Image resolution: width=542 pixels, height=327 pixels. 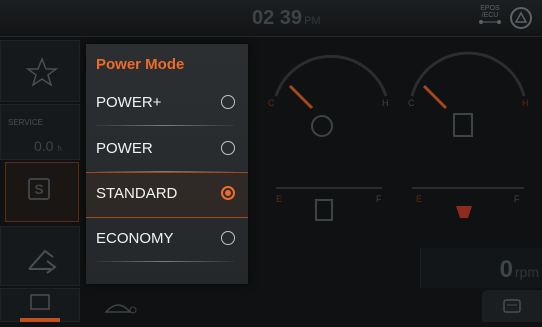 I want to click on turtle-icon, so click(x=120, y=308).